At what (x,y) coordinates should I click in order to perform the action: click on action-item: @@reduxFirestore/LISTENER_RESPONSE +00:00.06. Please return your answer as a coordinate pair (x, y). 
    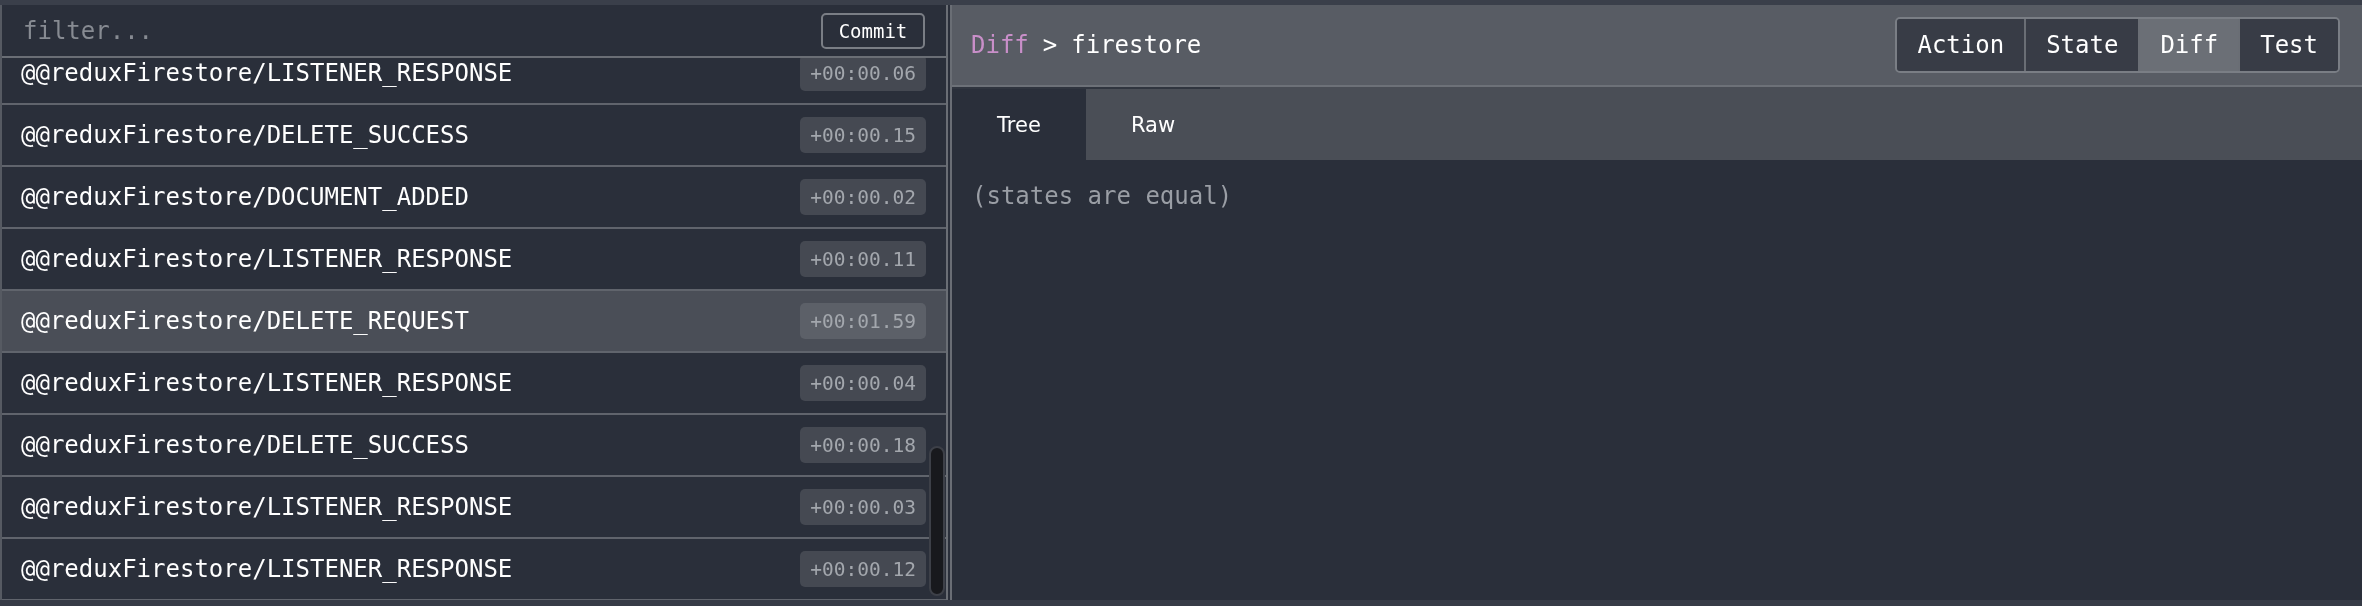
    Looking at the image, I should click on (474, 81).